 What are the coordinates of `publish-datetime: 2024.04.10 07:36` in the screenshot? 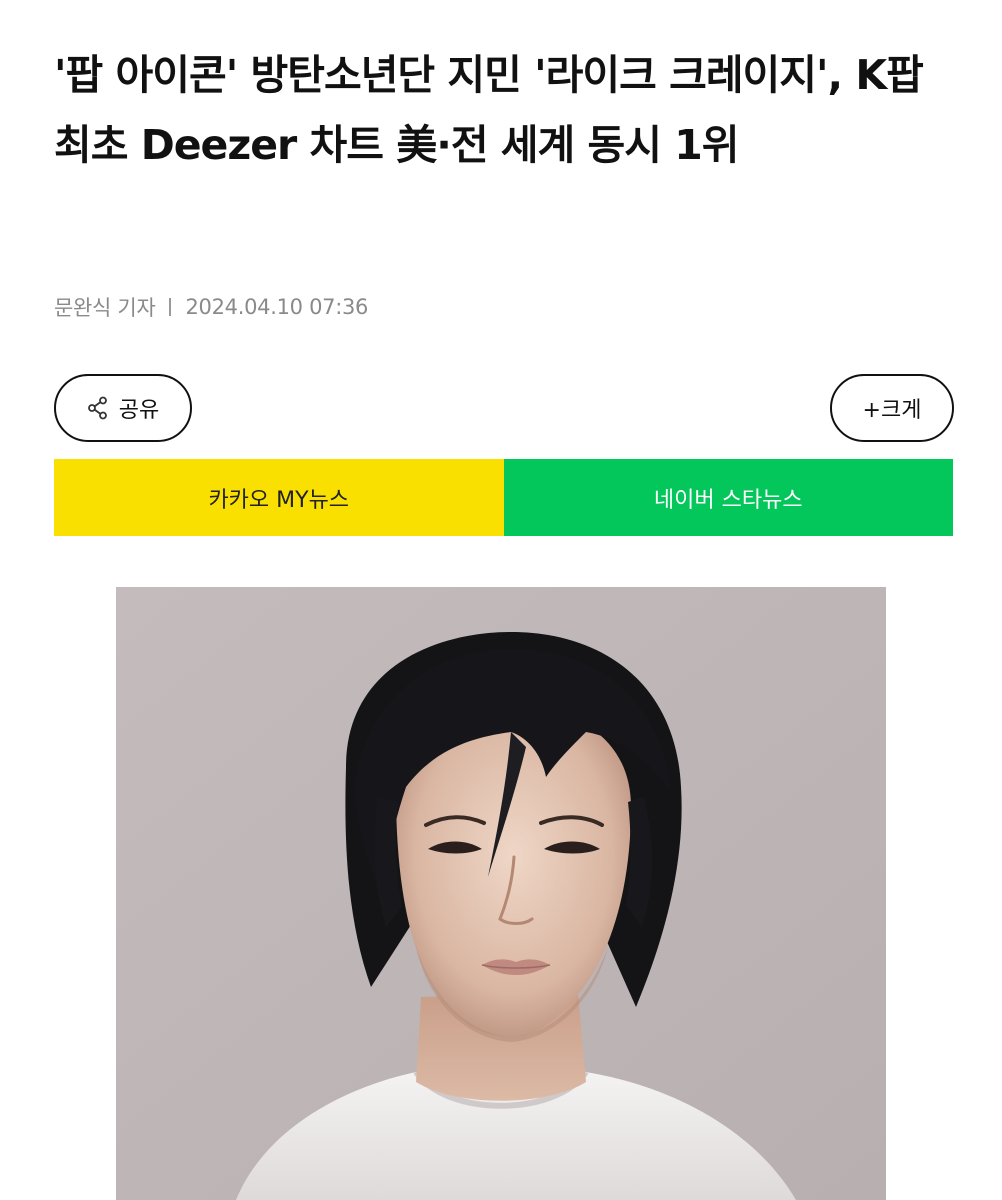 It's located at (277, 307).